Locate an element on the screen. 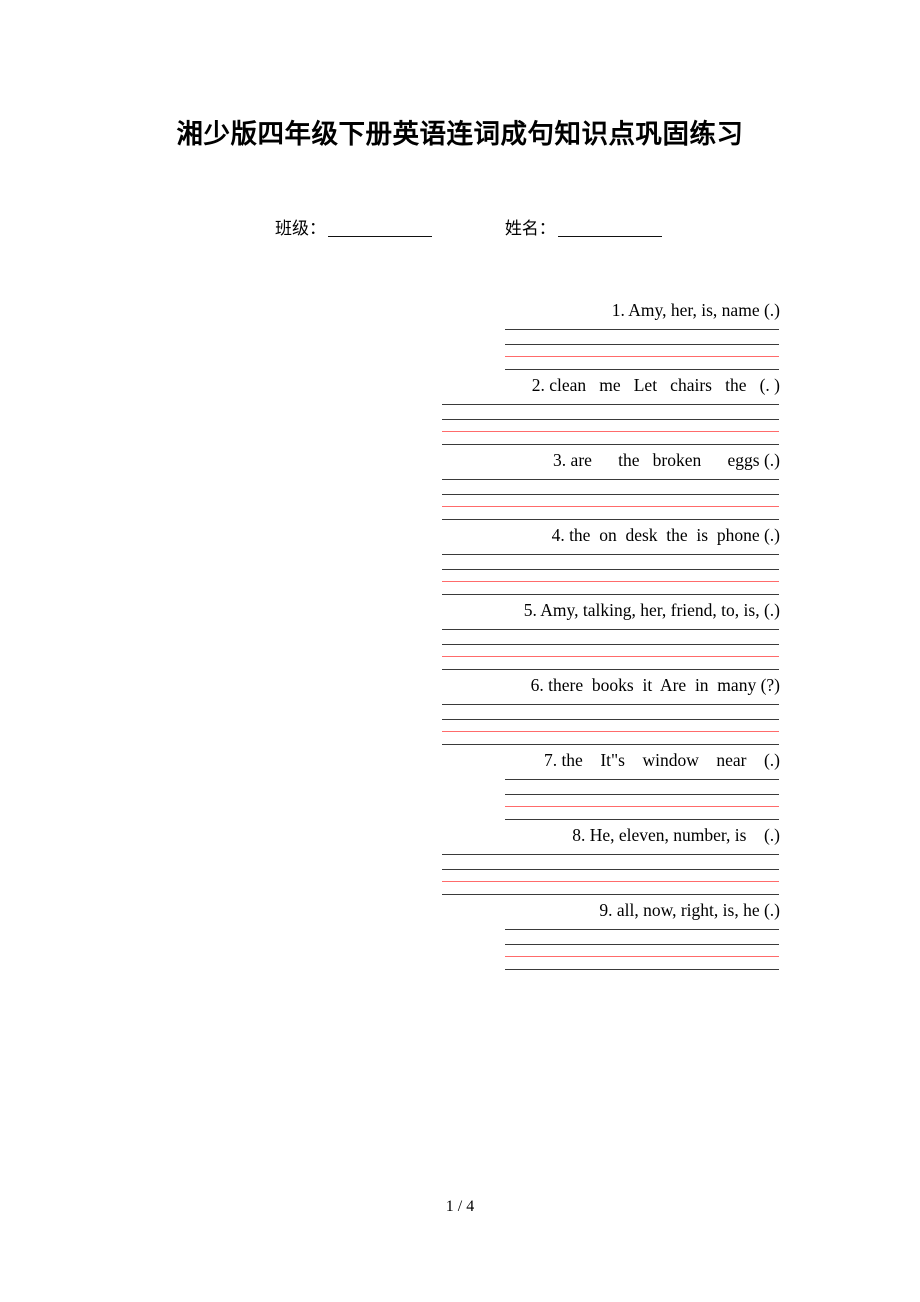 This screenshot has height=1302, width=920. question-block: 6. there books it Are in many (?) is located at coordinates (460, 710).